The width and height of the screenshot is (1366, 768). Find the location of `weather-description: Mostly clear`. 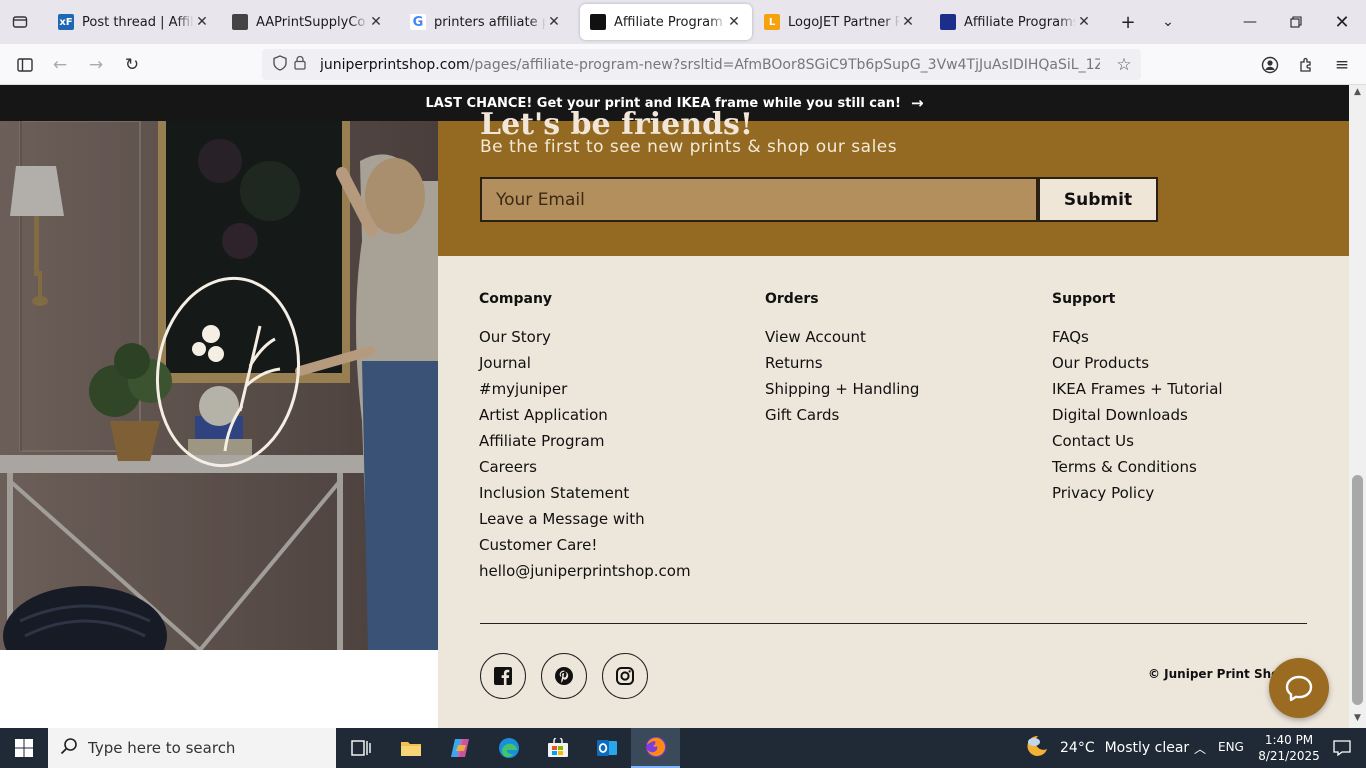

weather-description: Mostly clear is located at coordinates (1147, 748).